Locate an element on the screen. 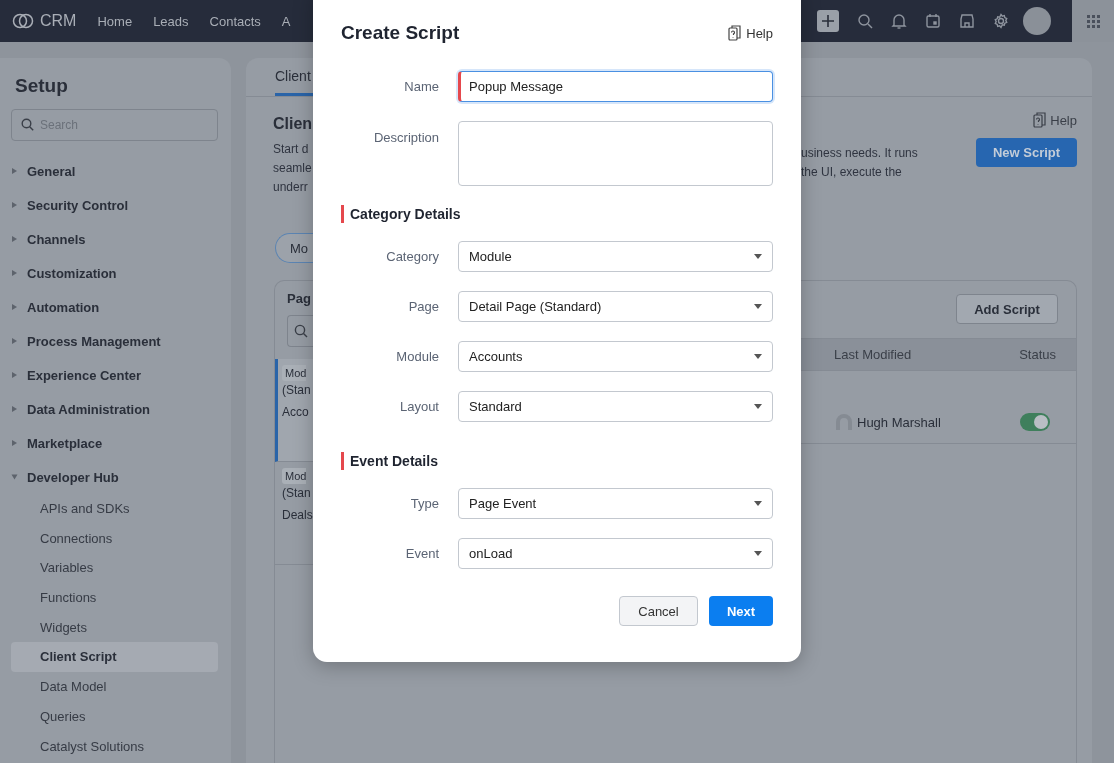 The width and height of the screenshot is (1114, 763). apps-grid-icon is located at coordinates (1093, 21).